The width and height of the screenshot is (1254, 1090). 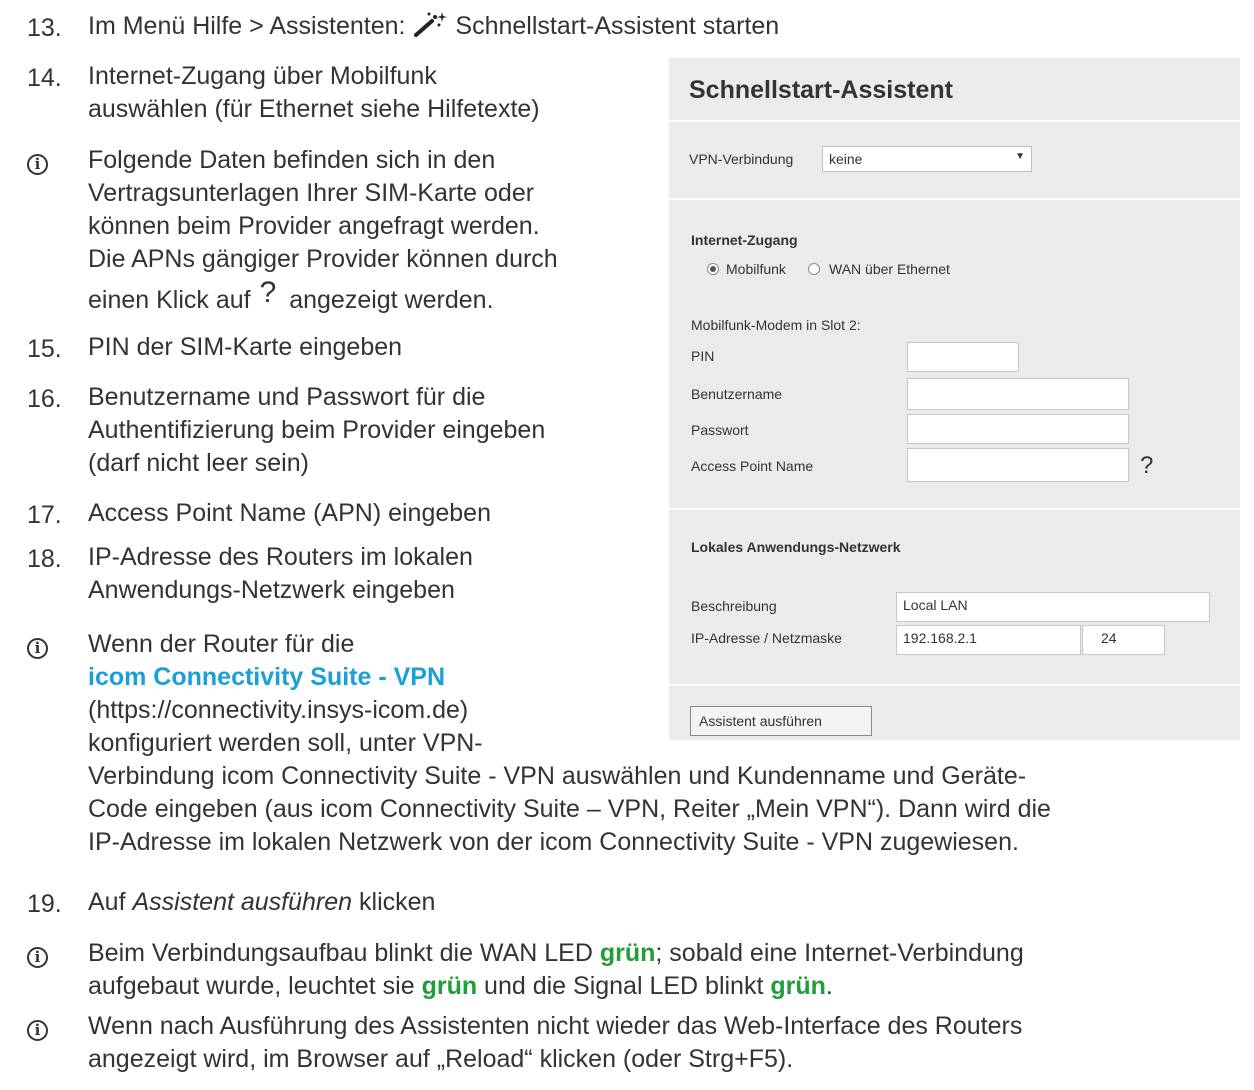 What do you see at coordinates (814, 269) in the screenshot?
I see `radio-wan-ethernet` at bounding box center [814, 269].